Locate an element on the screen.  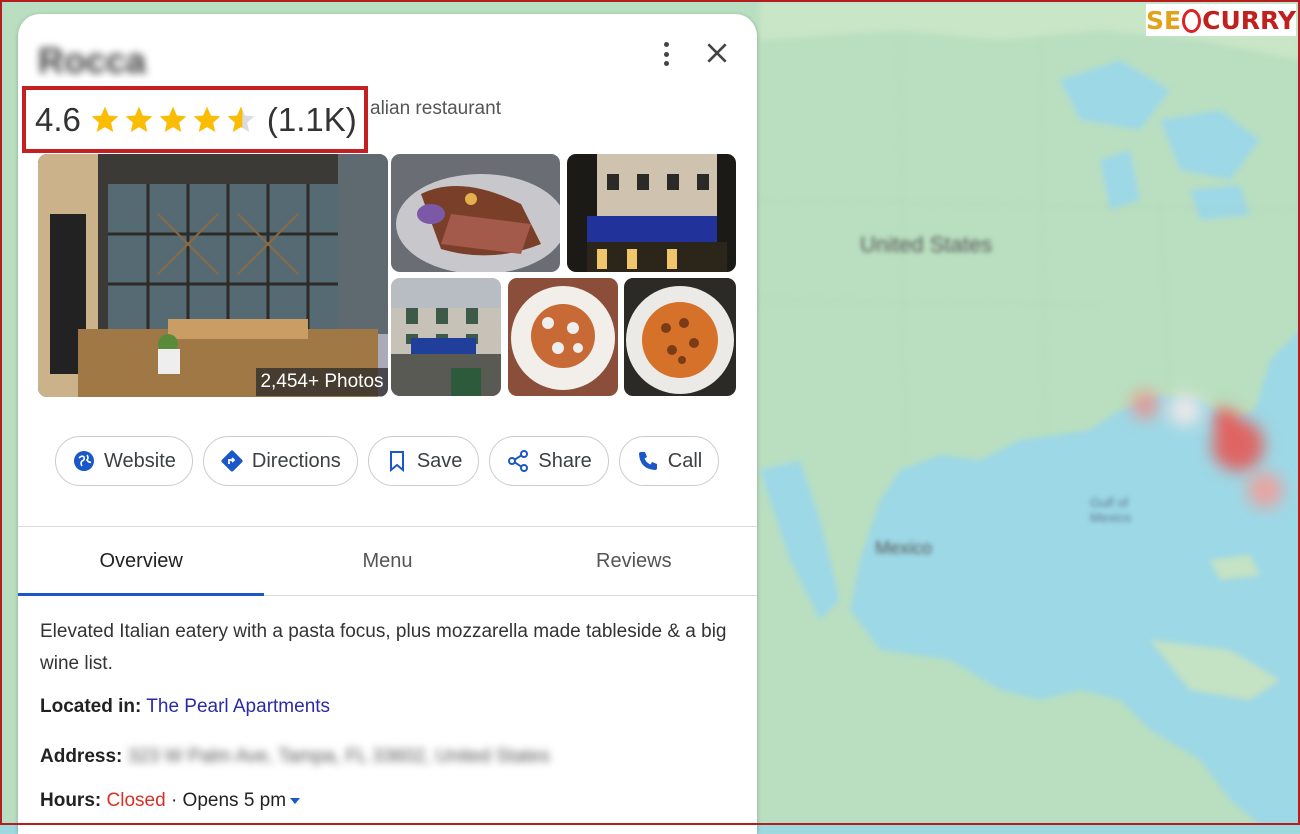
steak-photo-image is located at coordinates (475, 213).